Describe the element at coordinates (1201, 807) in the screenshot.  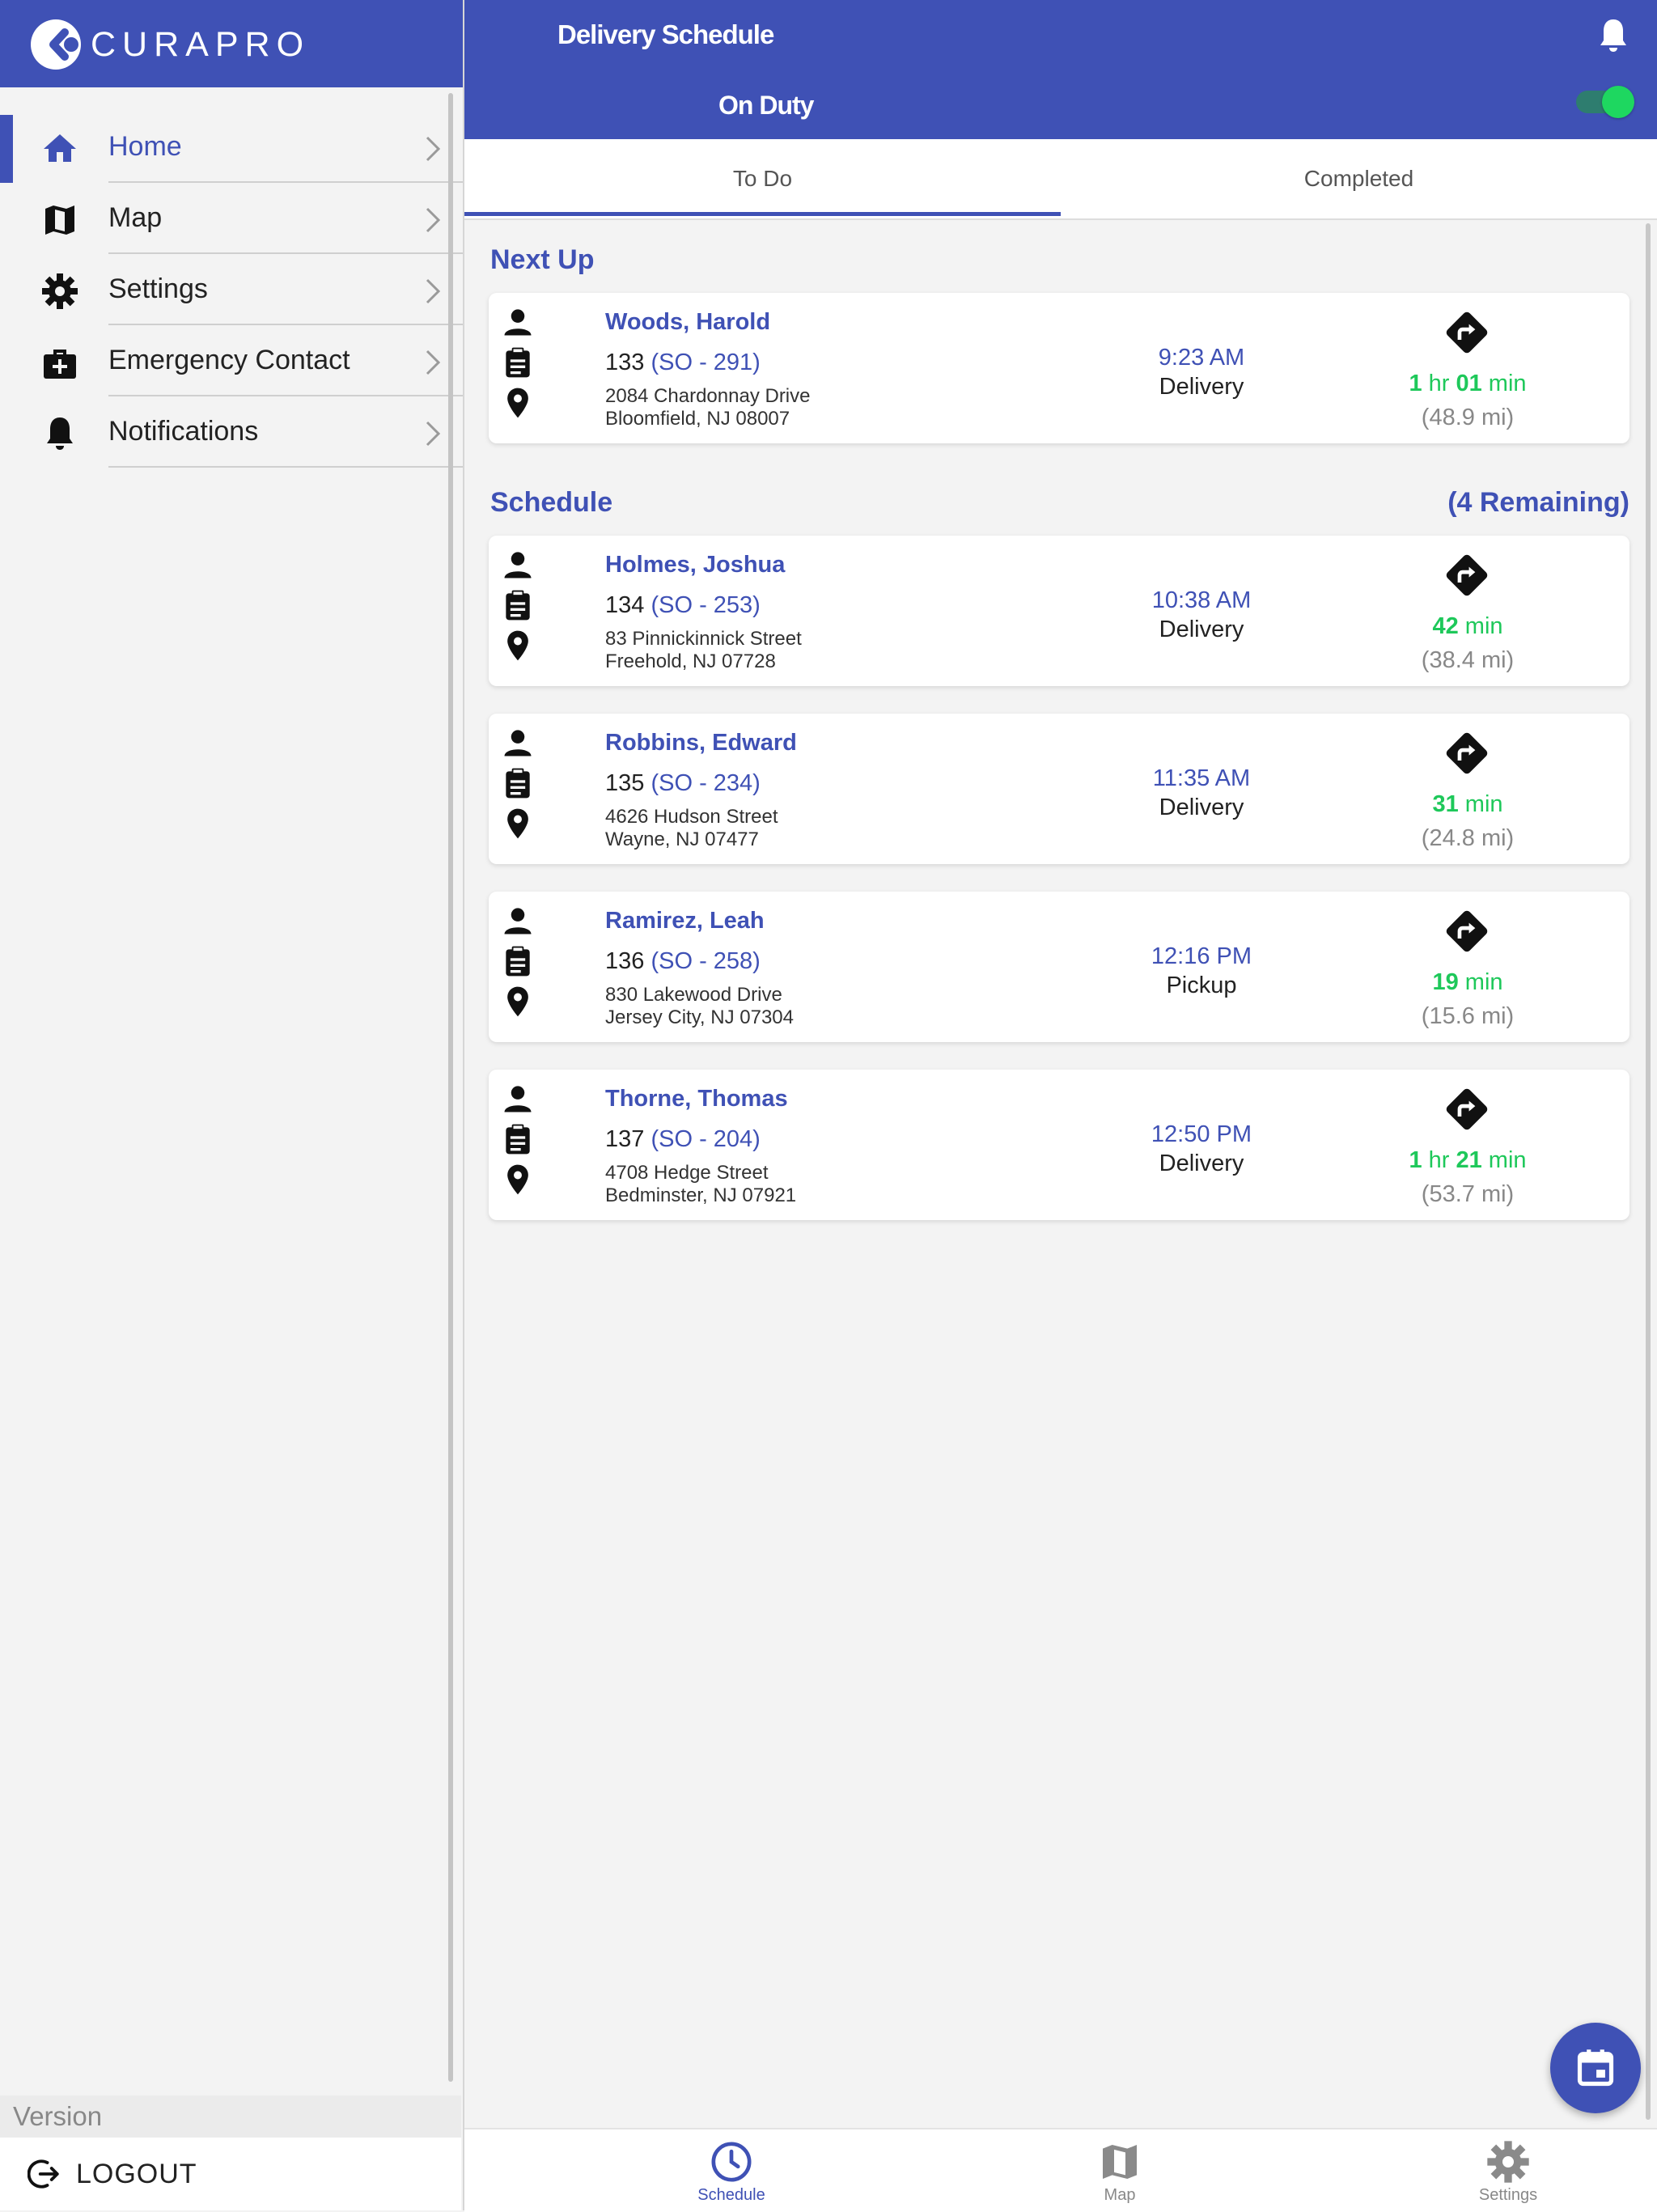
I see `stop-type: Delivery` at that location.